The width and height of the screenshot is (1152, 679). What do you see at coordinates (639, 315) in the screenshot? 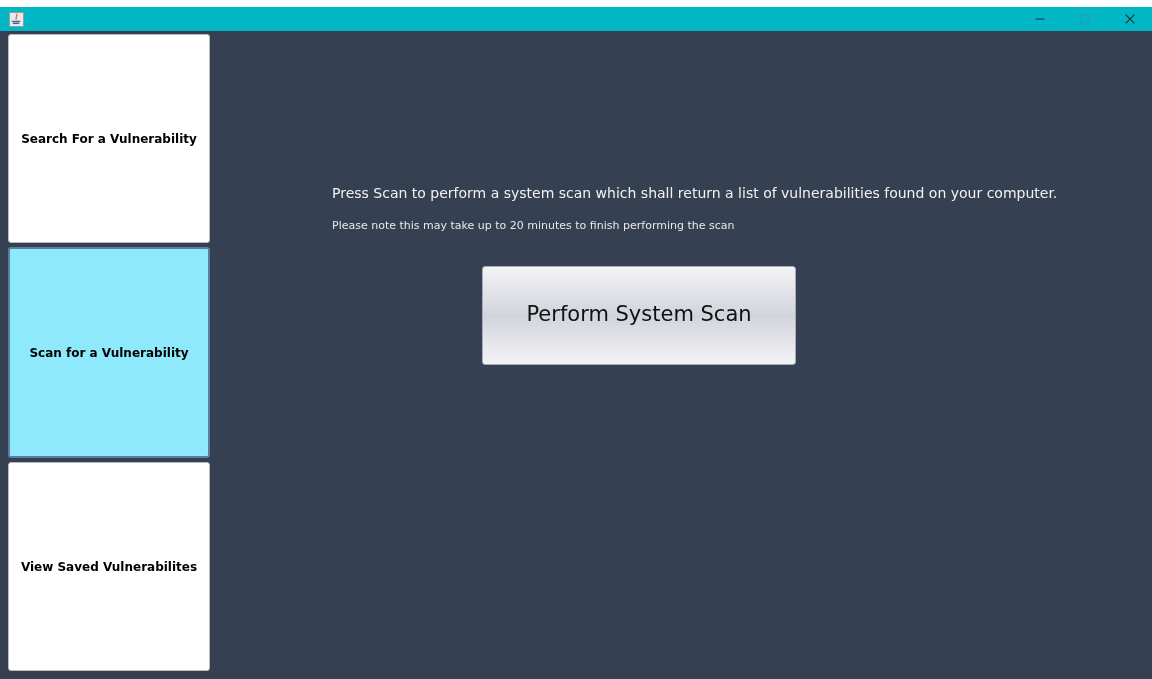
I see `scan-button: Perform System Scan` at bounding box center [639, 315].